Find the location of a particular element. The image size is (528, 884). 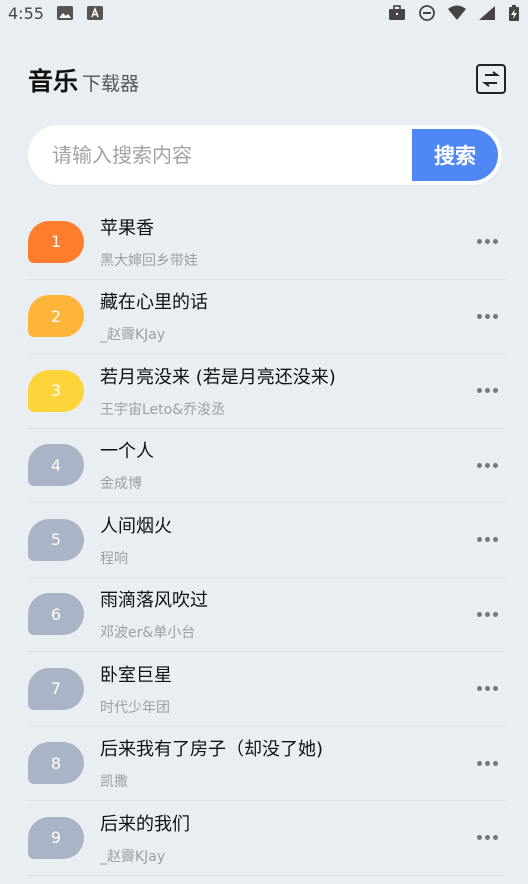

song-row: 3 若月亮没来 (若是月亮还没来) 王宇宙Leto&乔浚丞 is located at coordinates (267, 391).